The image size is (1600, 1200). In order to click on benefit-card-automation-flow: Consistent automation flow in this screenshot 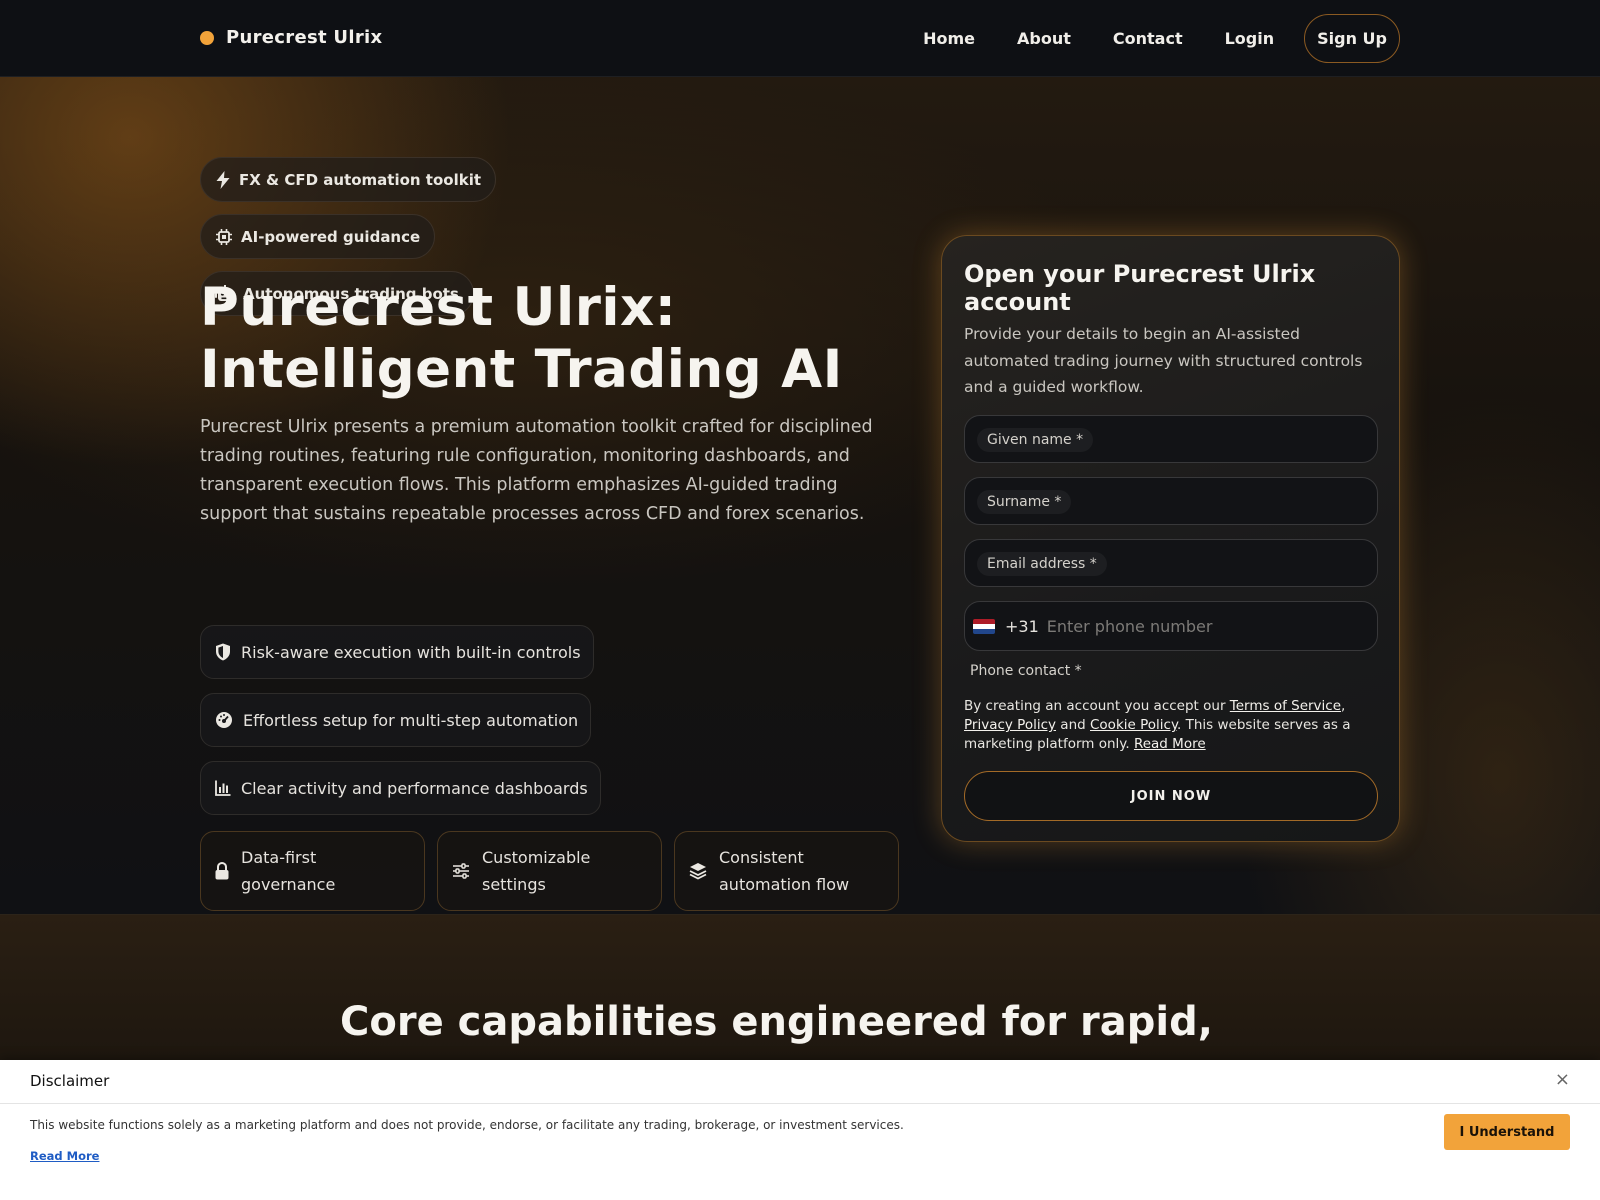, I will do `click(786, 871)`.